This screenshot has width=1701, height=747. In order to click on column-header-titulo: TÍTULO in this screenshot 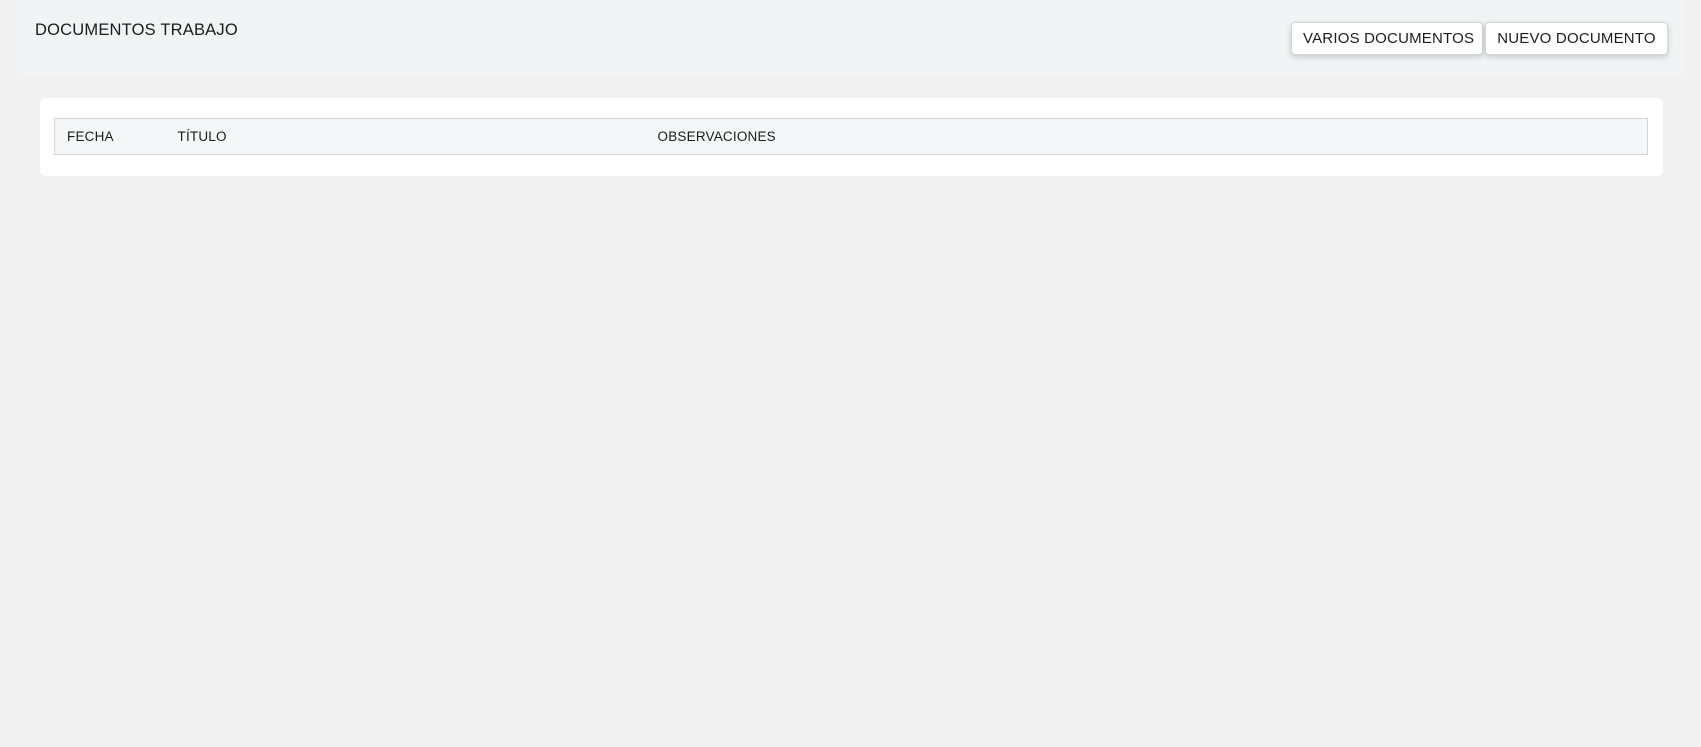, I will do `click(405, 136)`.